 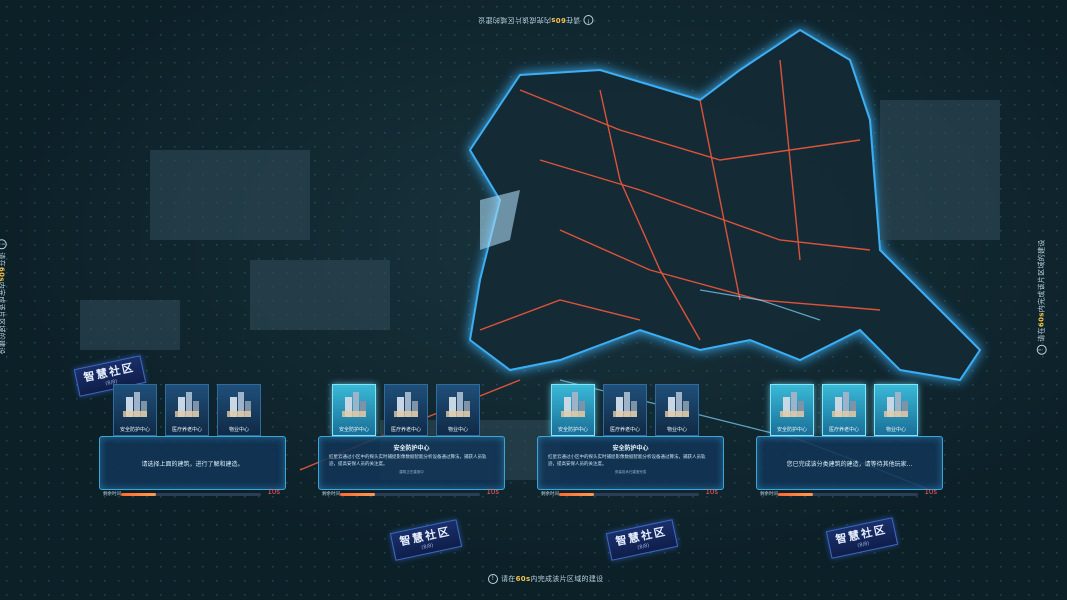 I want to click on panel-message: 请选择上面的建筑，进行了解和建造。, so click(x=192, y=464).